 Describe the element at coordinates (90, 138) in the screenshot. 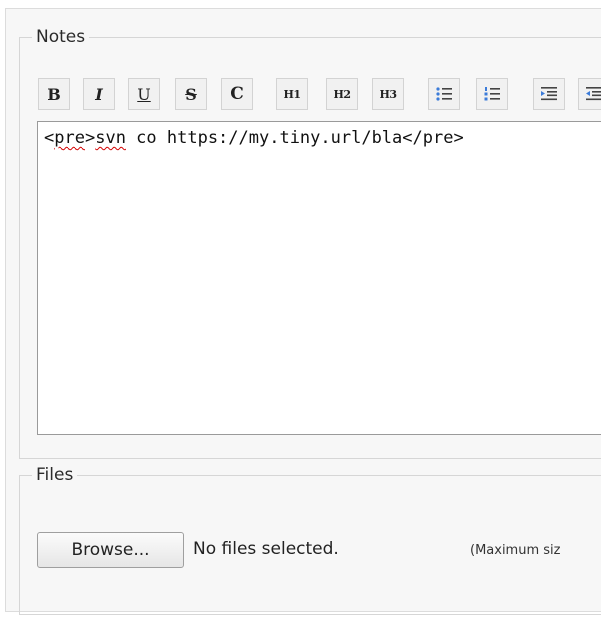

I see `content-text: >` at that location.